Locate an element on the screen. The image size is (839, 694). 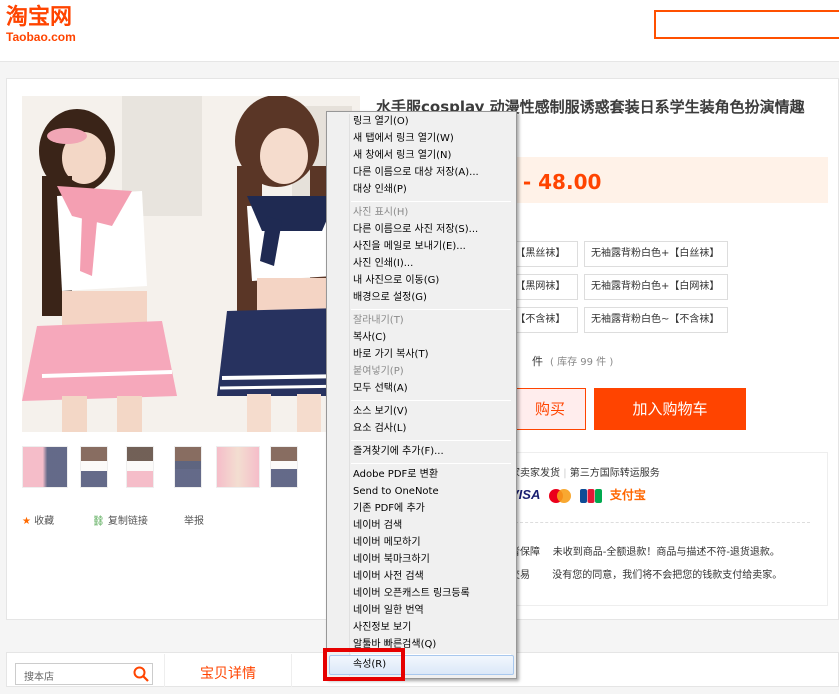
logo-chinese-text: 淘宝网 is located at coordinates (39, 17).